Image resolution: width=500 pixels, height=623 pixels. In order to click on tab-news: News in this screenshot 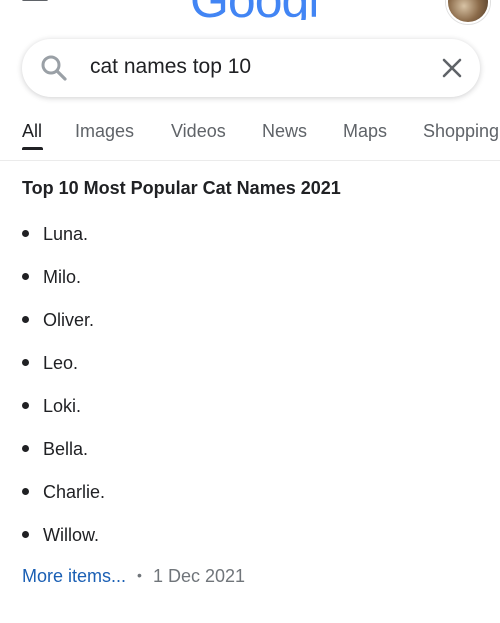, I will do `click(284, 131)`.